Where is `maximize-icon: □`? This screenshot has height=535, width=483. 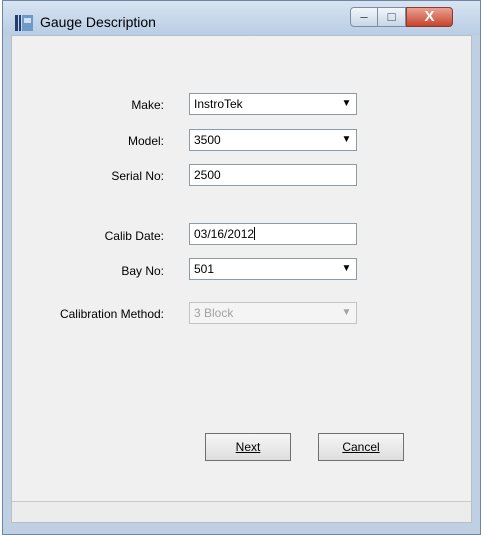
maximize-icon: □ is located at coordinates (391, 16).